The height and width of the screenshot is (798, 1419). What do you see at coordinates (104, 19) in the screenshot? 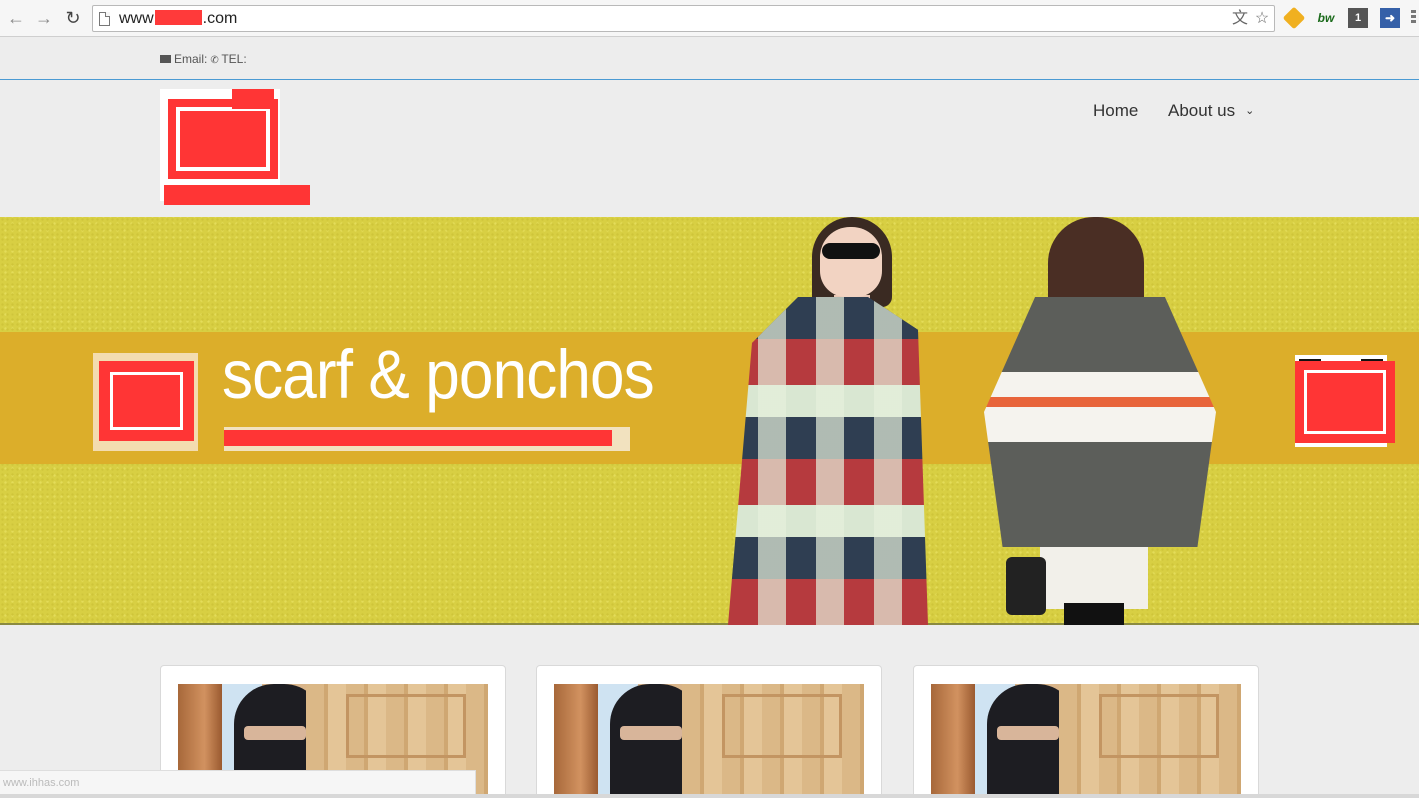
I see `page-icon` at bounding box center [104, 19].